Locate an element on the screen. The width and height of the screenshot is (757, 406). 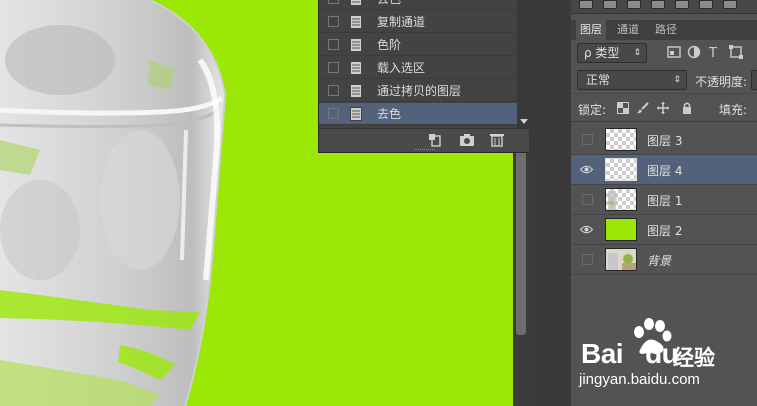
history-item-label: 复制通道 is located at coordinates (401, 22).